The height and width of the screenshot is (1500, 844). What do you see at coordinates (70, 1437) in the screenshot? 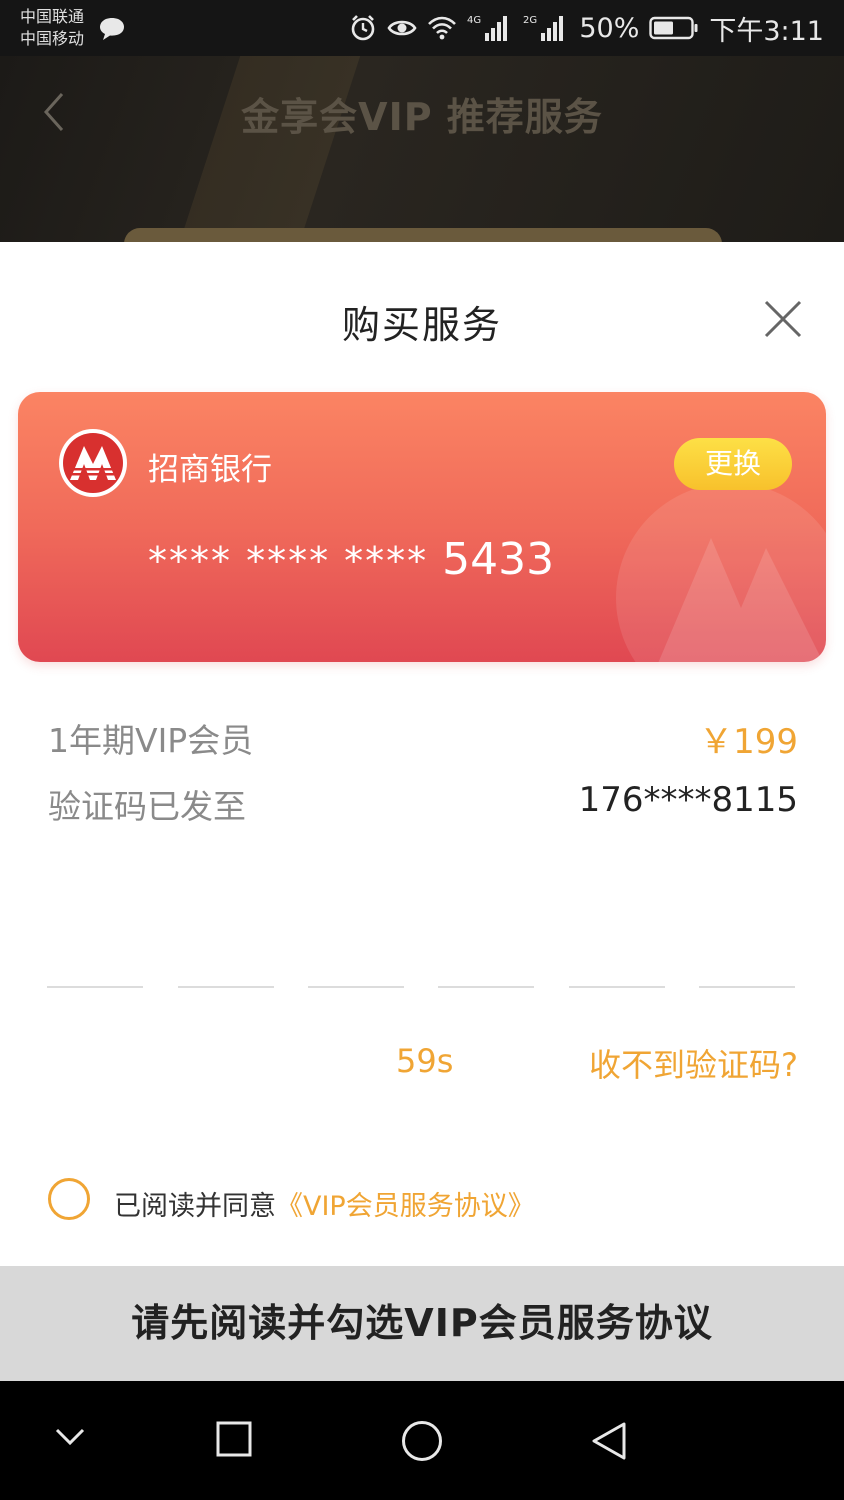
I see `chevron-down-icon` at bounding box center [70, 1437].